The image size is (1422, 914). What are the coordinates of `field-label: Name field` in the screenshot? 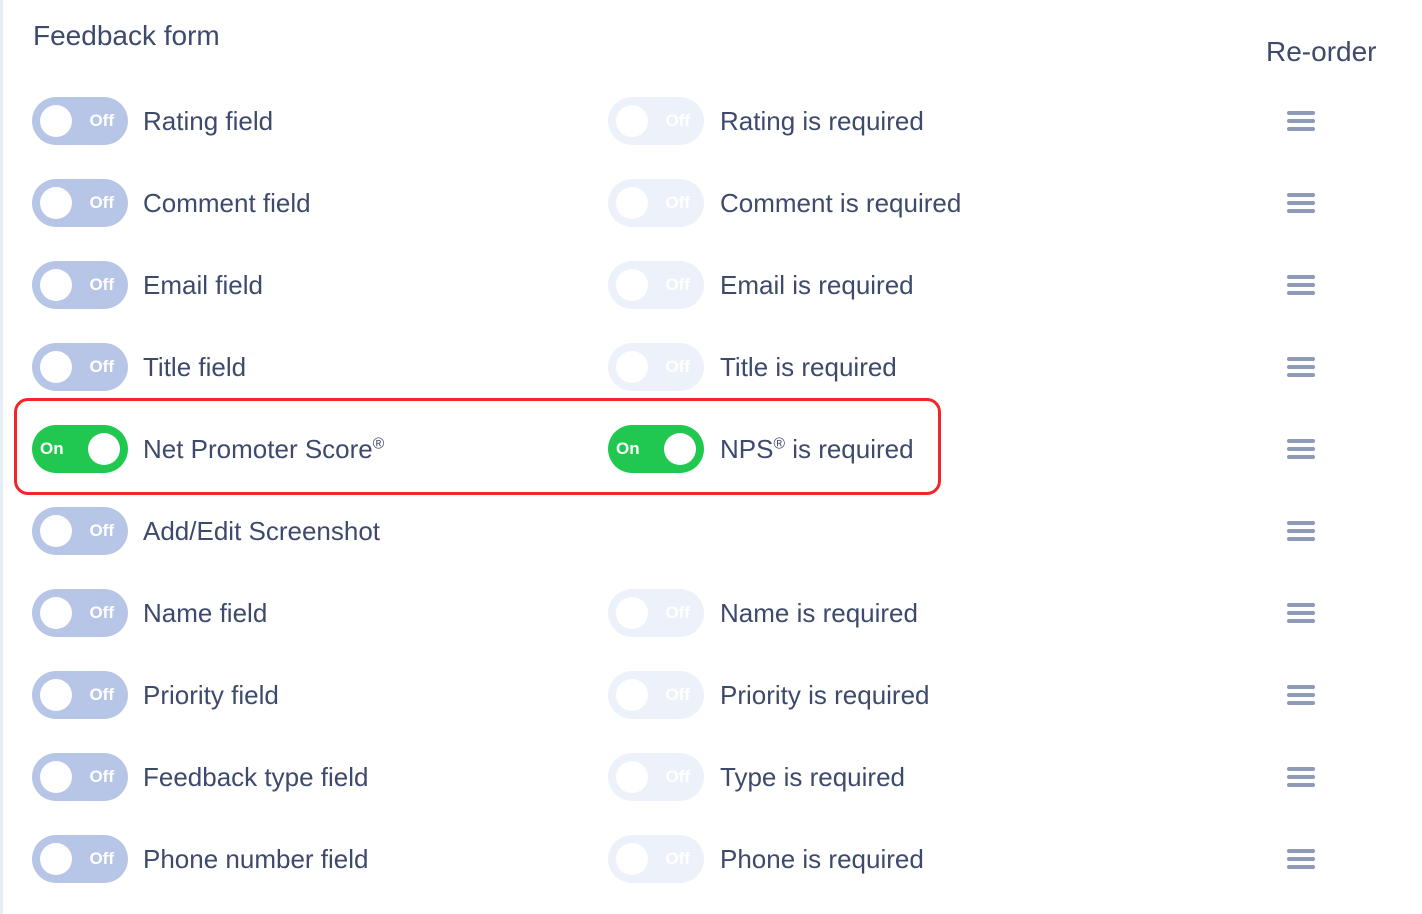 It's located at (205, 613).